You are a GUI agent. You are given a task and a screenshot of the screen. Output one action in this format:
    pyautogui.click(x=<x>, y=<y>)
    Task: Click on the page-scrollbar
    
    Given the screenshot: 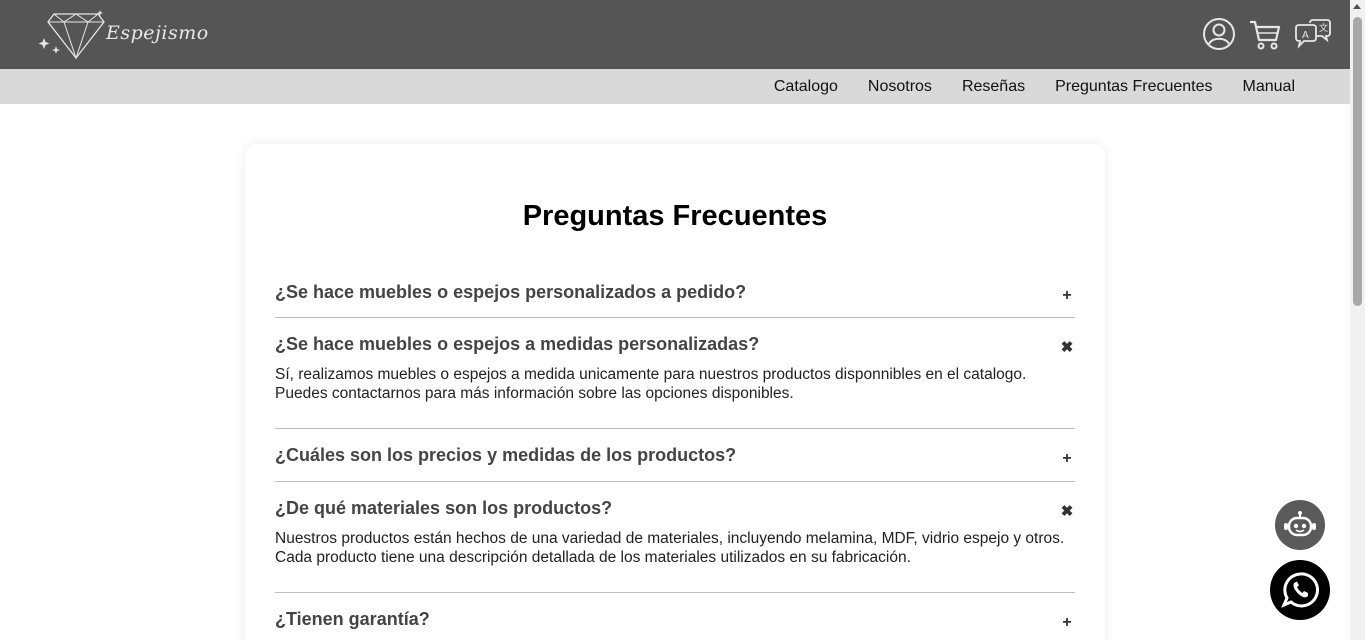 What is the action you would take?
    pyautogui.click(x=1357, y=320)
    